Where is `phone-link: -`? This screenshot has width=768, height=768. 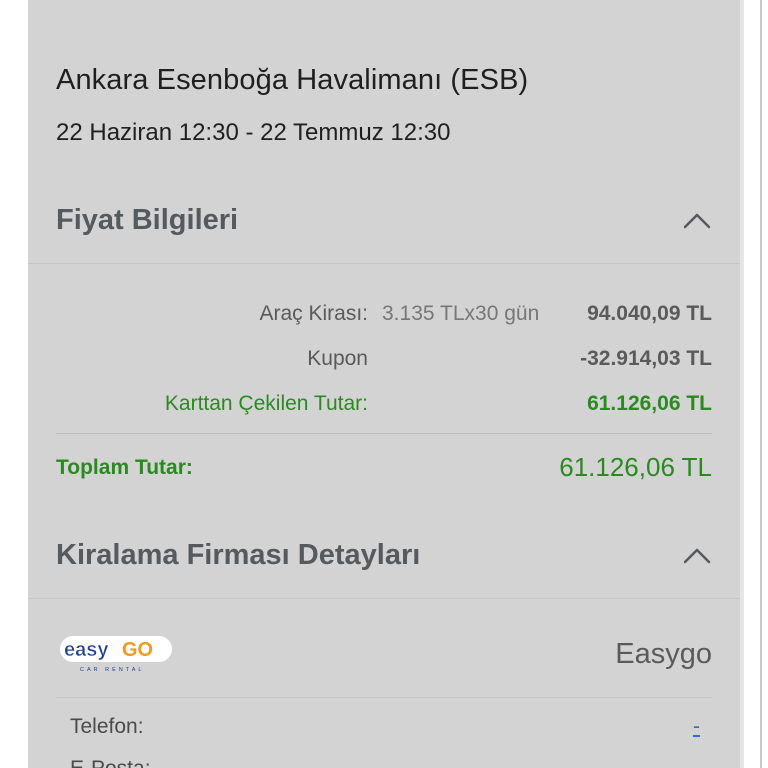 phone-link: - is located at coordinates (696, 727).